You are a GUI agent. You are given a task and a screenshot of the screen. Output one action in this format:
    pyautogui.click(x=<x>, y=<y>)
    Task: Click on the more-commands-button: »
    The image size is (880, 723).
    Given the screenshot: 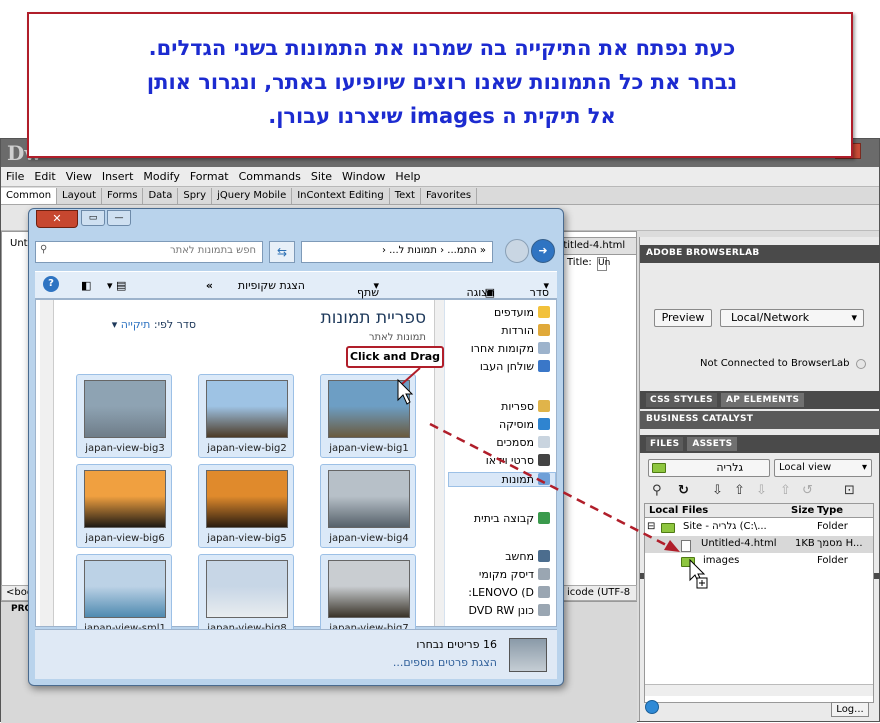 What is the action you would take?
    pyautogui.click(x=209, y=285)
    